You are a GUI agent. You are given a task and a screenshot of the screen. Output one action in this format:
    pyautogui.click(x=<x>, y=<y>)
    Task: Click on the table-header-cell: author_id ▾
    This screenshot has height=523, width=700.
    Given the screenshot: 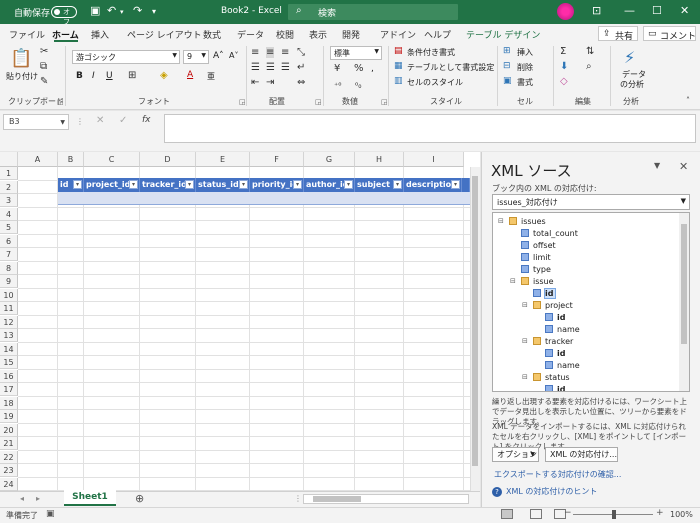 What is the action you would take?
    pyautogui.click(x=329, y=185)
    